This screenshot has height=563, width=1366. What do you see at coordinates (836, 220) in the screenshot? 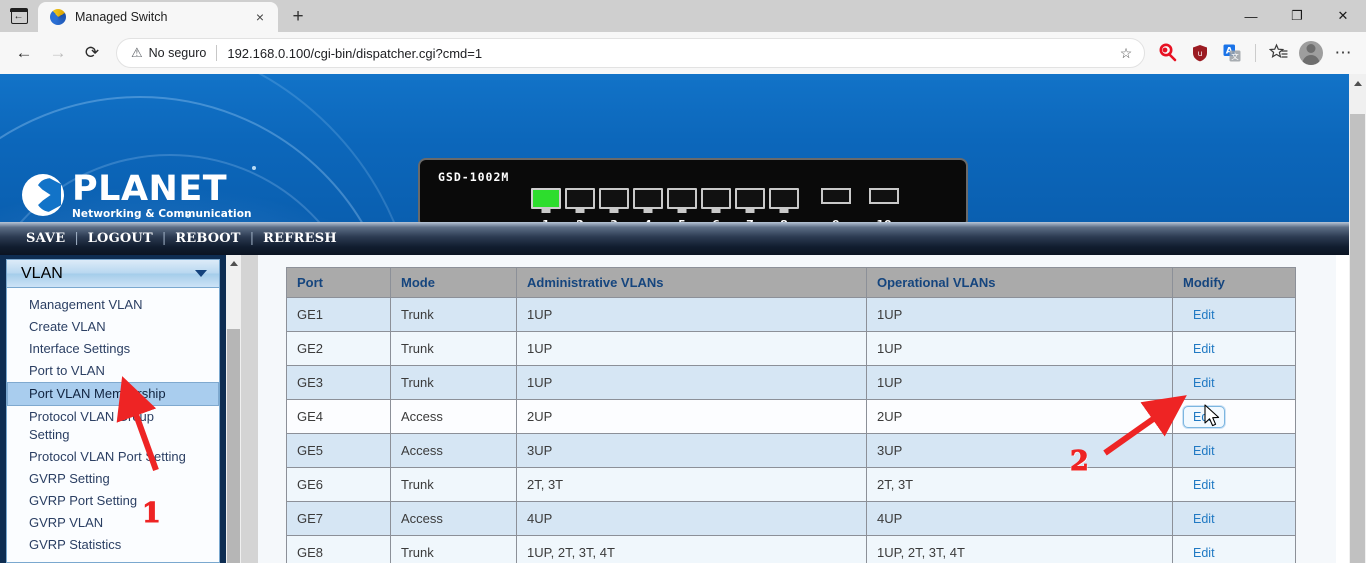
I see `port-number: 9` at bounding box center [836, 220].